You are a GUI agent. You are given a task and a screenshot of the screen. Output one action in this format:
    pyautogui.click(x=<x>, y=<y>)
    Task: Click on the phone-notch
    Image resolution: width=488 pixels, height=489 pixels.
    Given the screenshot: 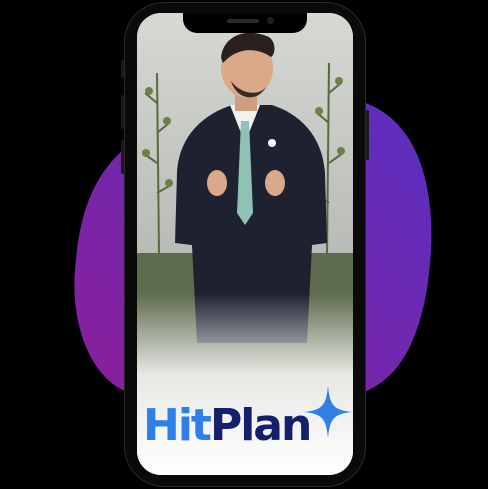 What is the action you would take?
    pyautogui.click(x=245, y=23)
    